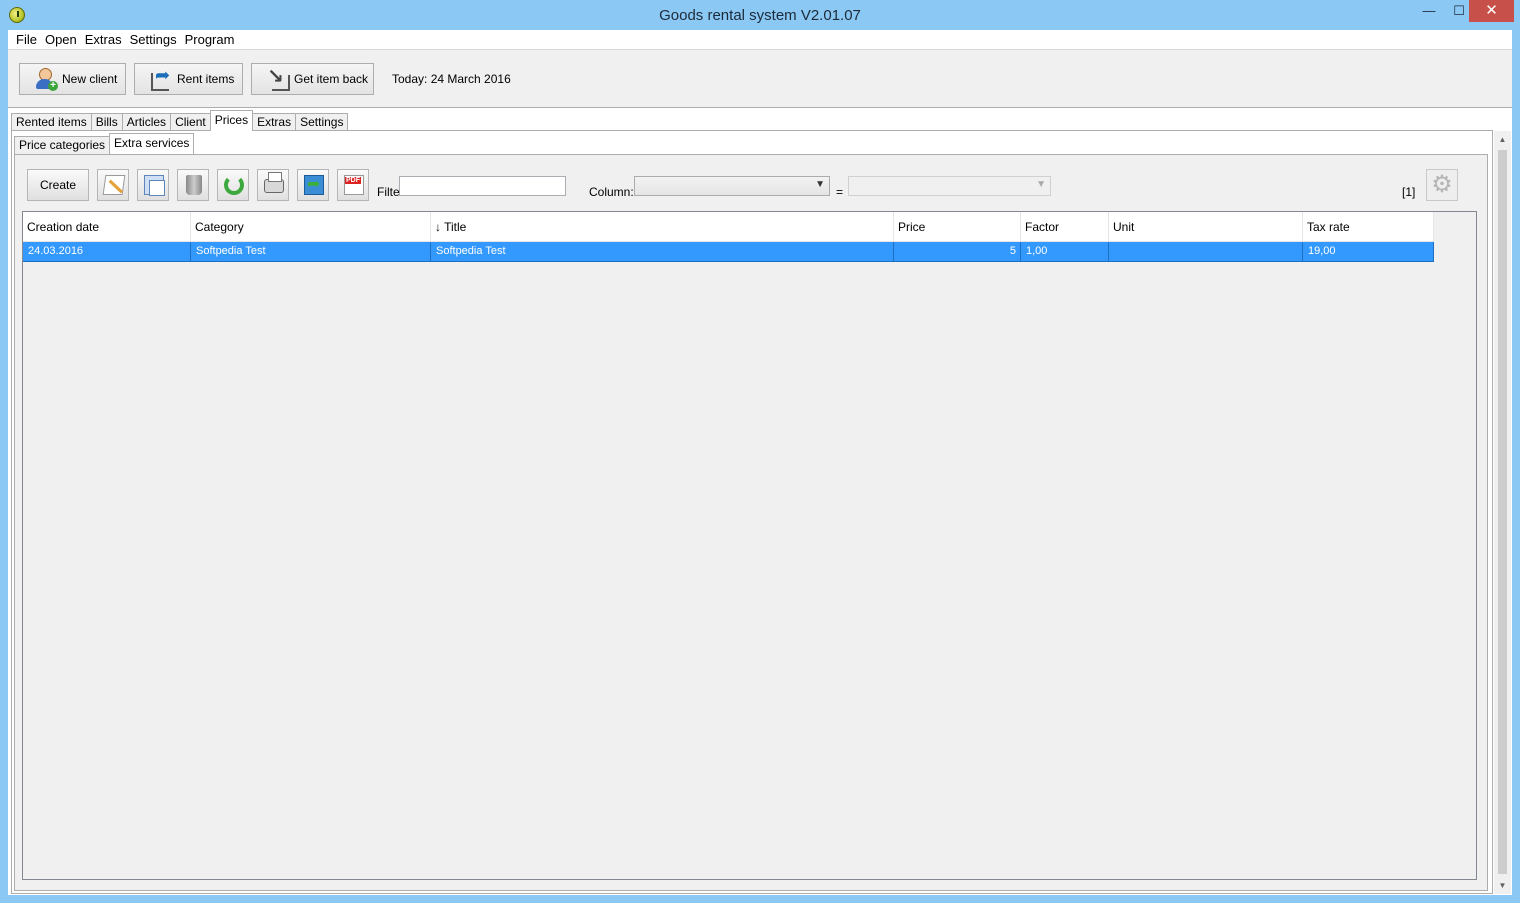  Describe the element at coordinates (161, 78) in the screenshot. I see `rent-out-icon` at that location.